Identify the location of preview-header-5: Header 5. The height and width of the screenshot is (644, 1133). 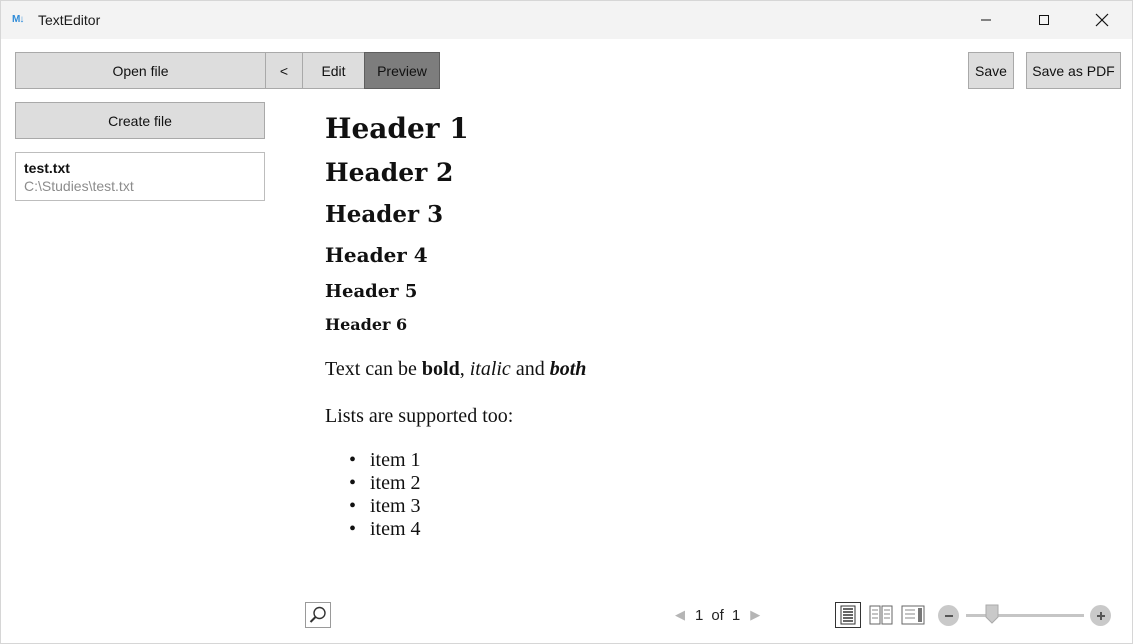
(371, 291).